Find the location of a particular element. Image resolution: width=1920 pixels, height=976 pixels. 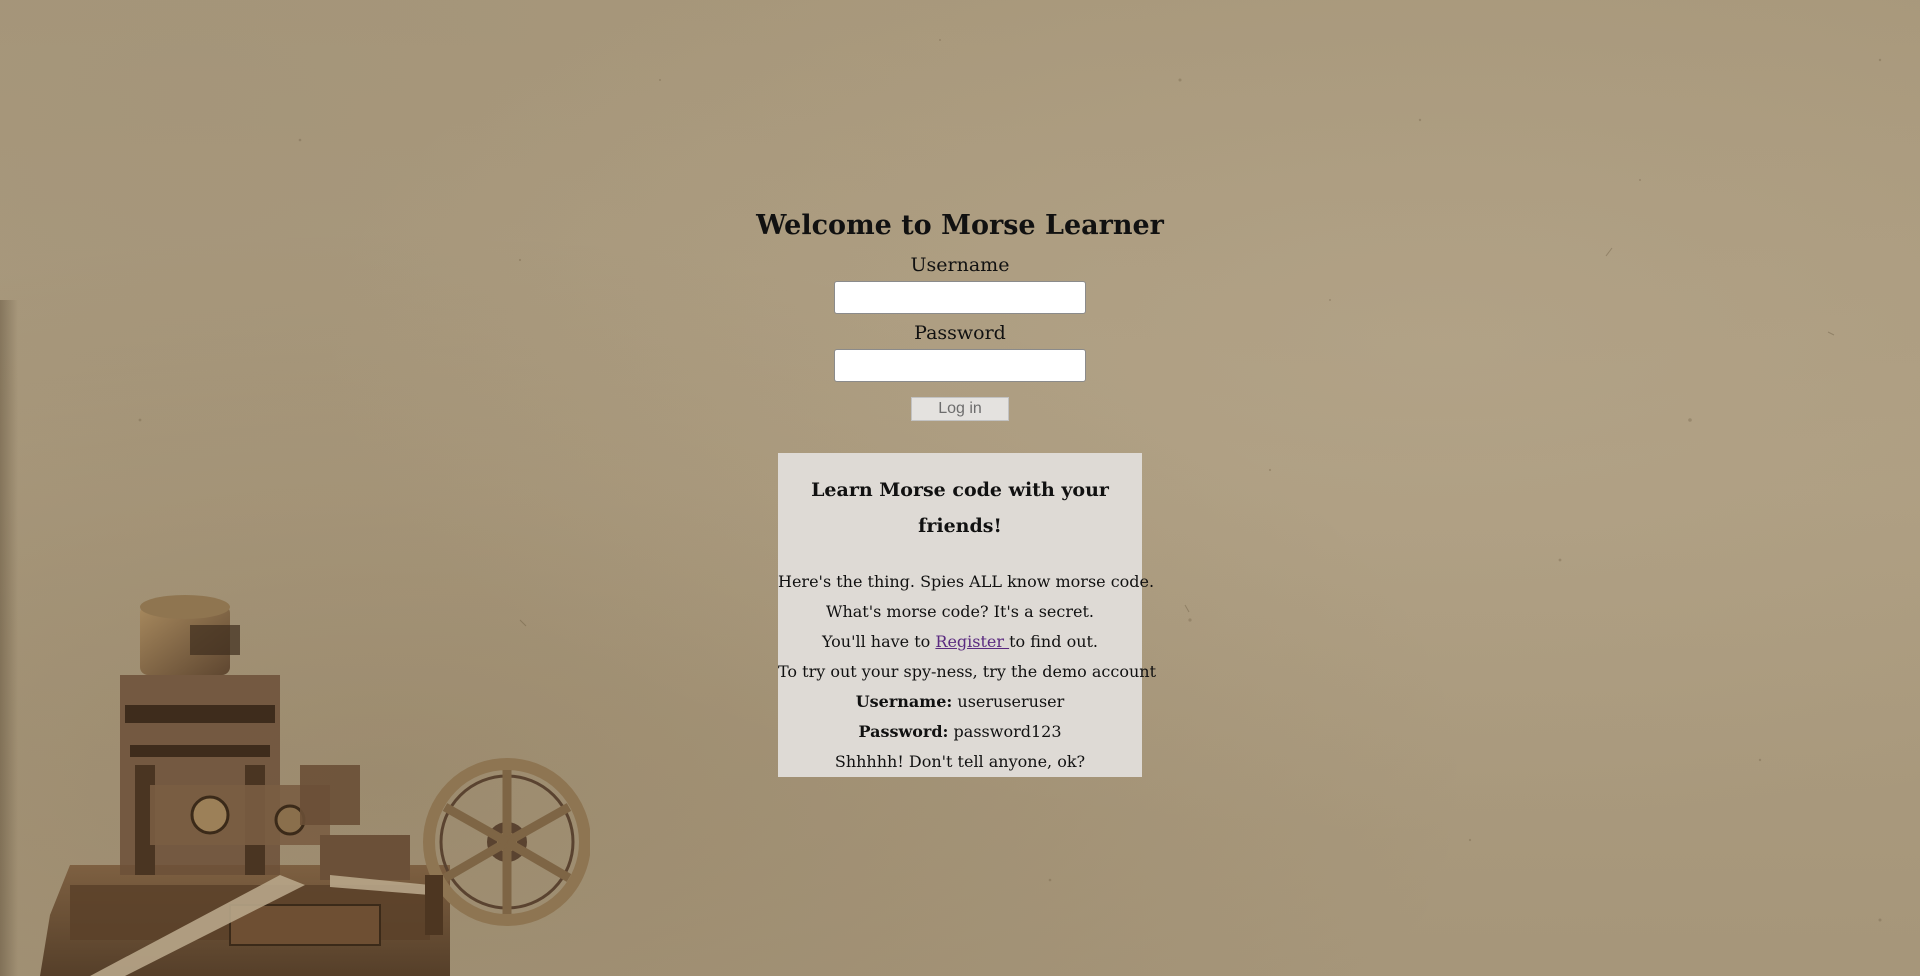

username-input is located at coordinates (960, 297).